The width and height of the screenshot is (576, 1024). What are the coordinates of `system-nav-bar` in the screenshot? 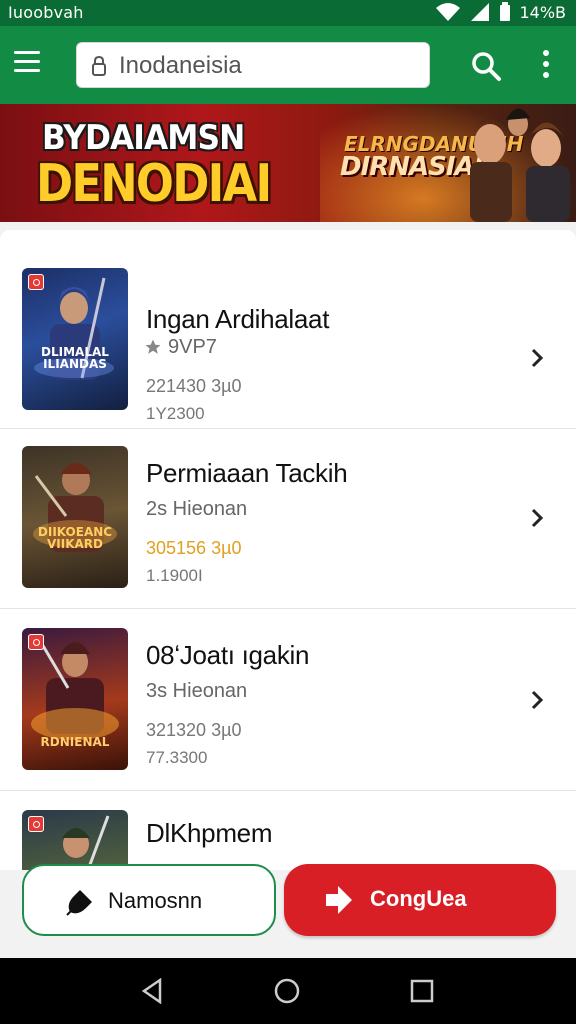 It's located at (288, 991).